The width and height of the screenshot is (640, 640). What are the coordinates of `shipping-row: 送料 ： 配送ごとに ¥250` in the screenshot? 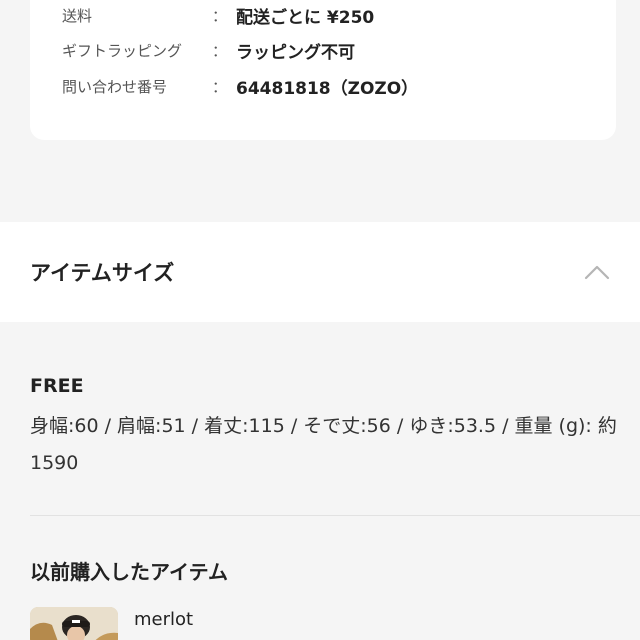 It's located at (342, 15).